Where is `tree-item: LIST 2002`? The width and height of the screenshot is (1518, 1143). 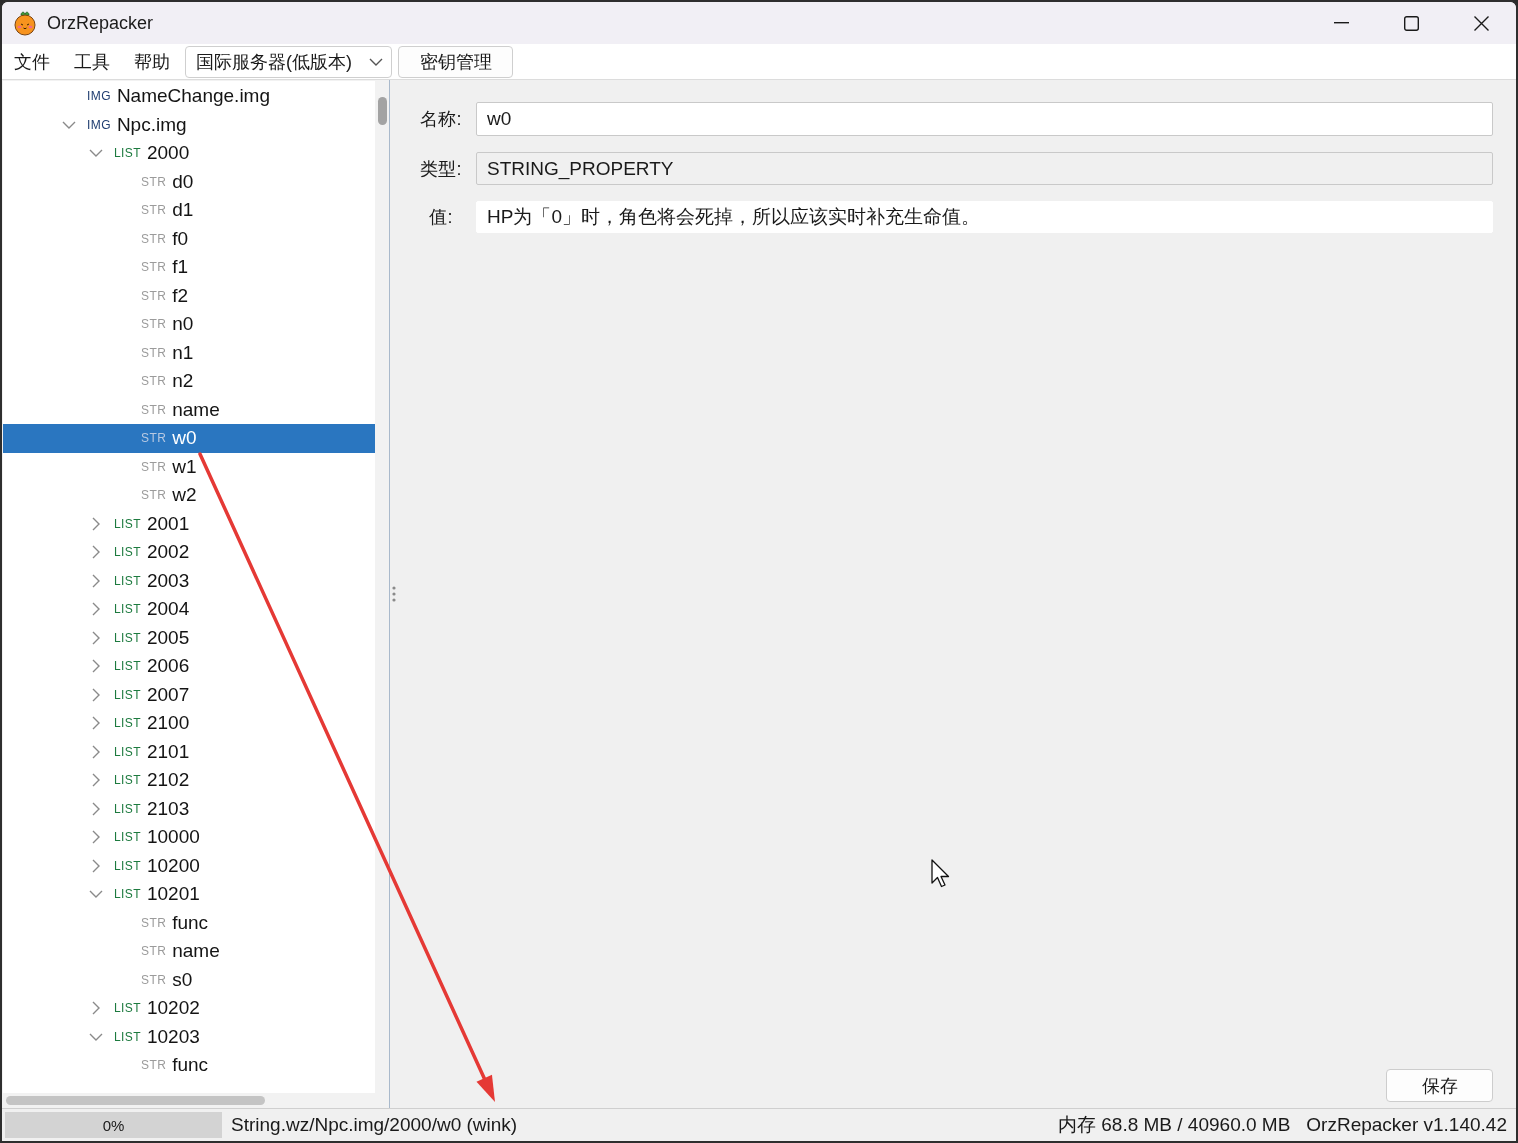
tree-item: LIST 2002 is located at coordinates (189, 552).